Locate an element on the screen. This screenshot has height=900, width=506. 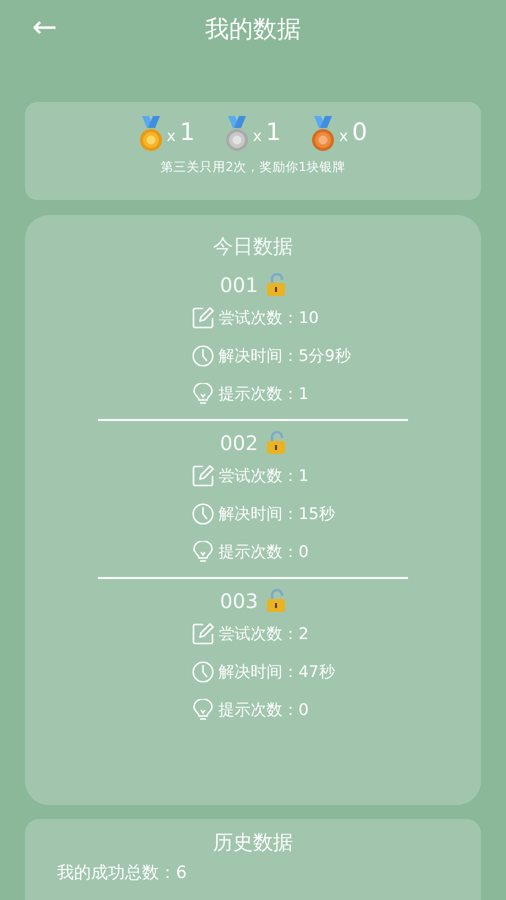
reward-message: 第三关只用2次，奖励你1块银牌 is located at coordinates (253, 167).